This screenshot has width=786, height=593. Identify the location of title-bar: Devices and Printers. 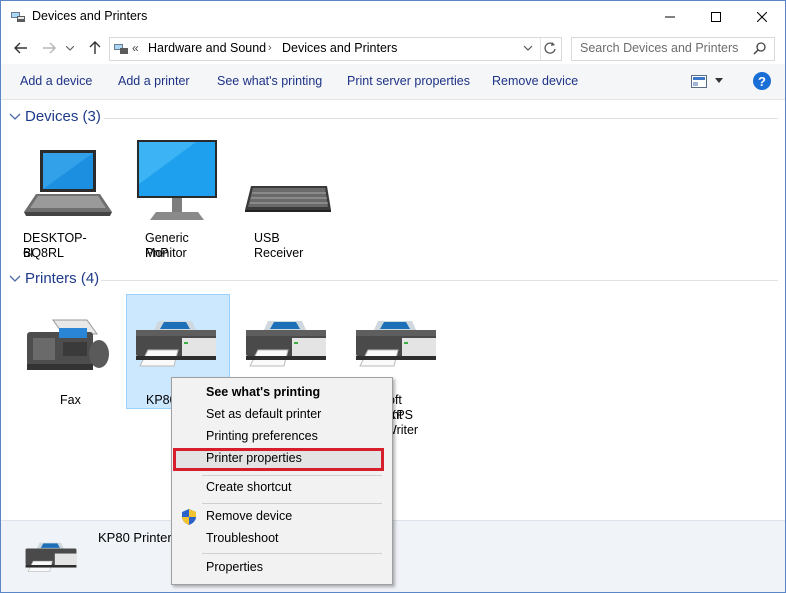
(393, 16).